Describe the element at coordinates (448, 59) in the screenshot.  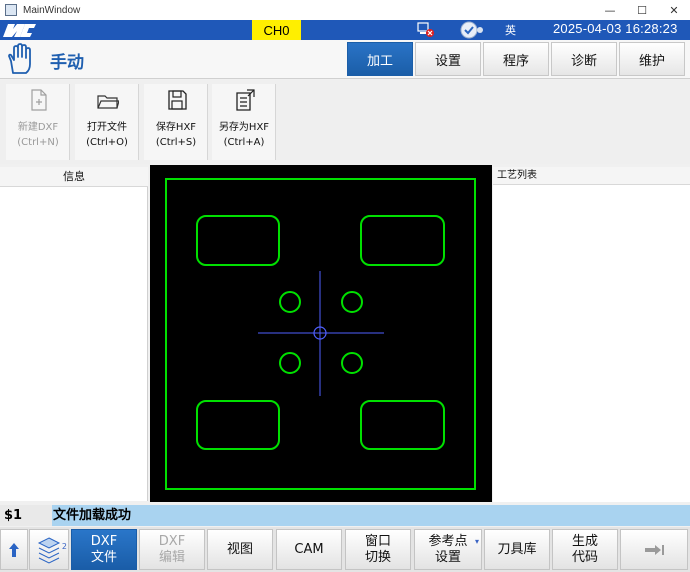
I see `tab-settings: 设置` at that location.